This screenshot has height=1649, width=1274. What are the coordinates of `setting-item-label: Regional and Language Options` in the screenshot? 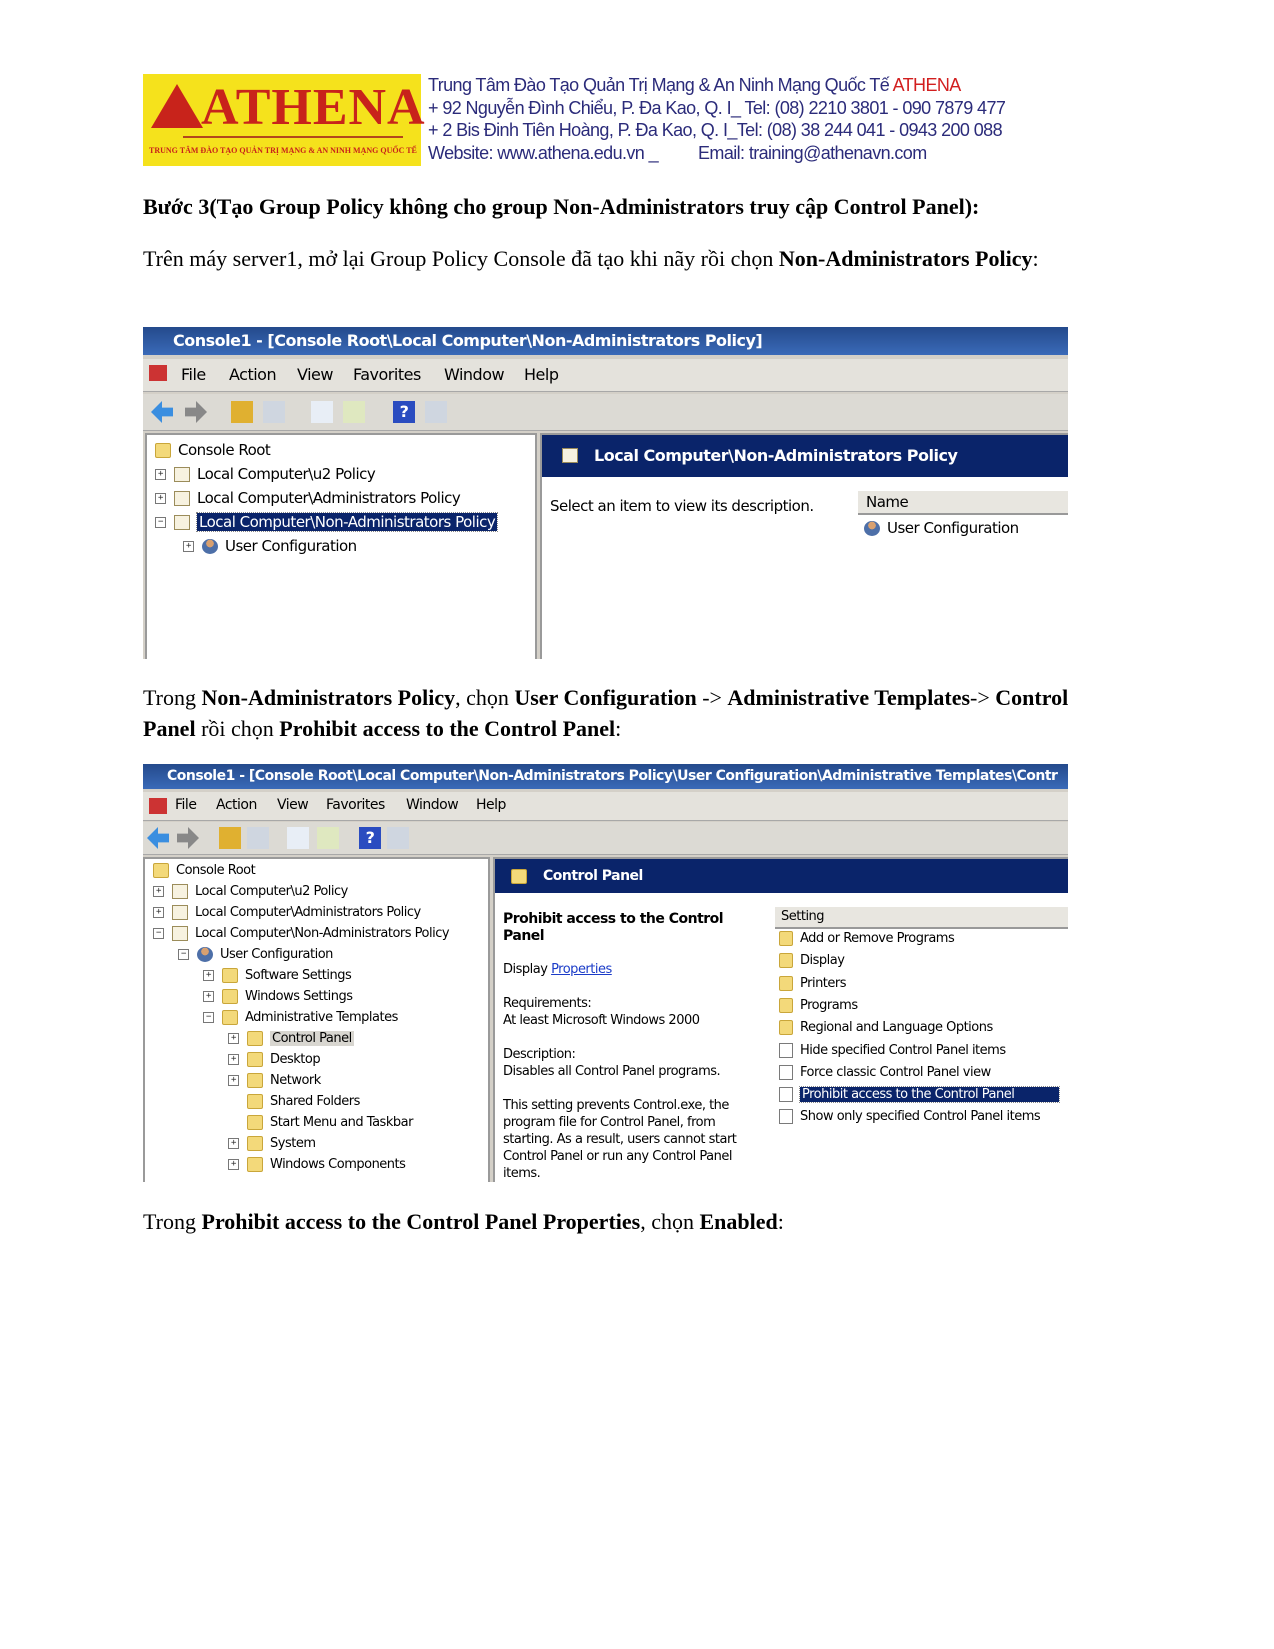 It's located at (896, 1028).